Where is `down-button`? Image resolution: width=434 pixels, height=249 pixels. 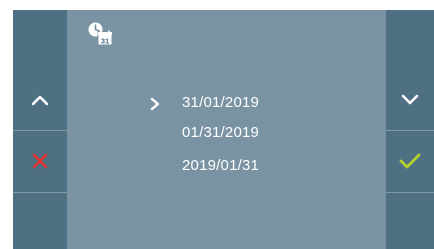
down-button is located at coordinates (410, 100).